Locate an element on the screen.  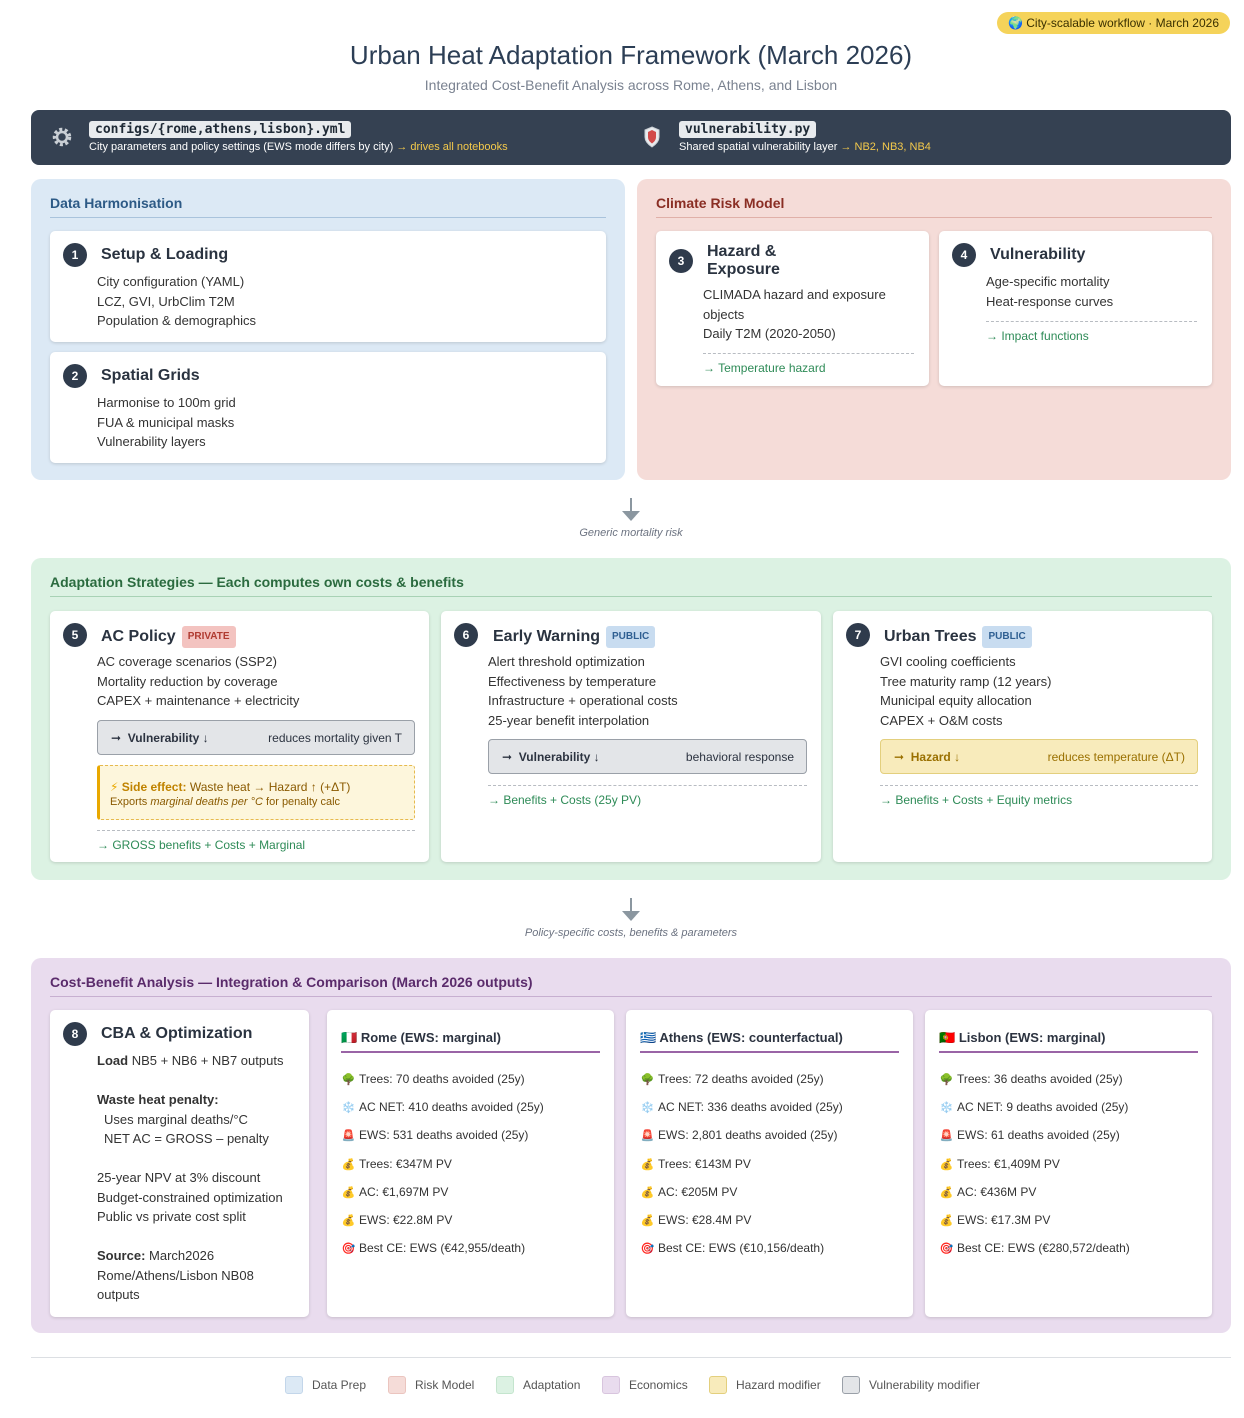
step-number: 2 is located at coordinates (75, 376).